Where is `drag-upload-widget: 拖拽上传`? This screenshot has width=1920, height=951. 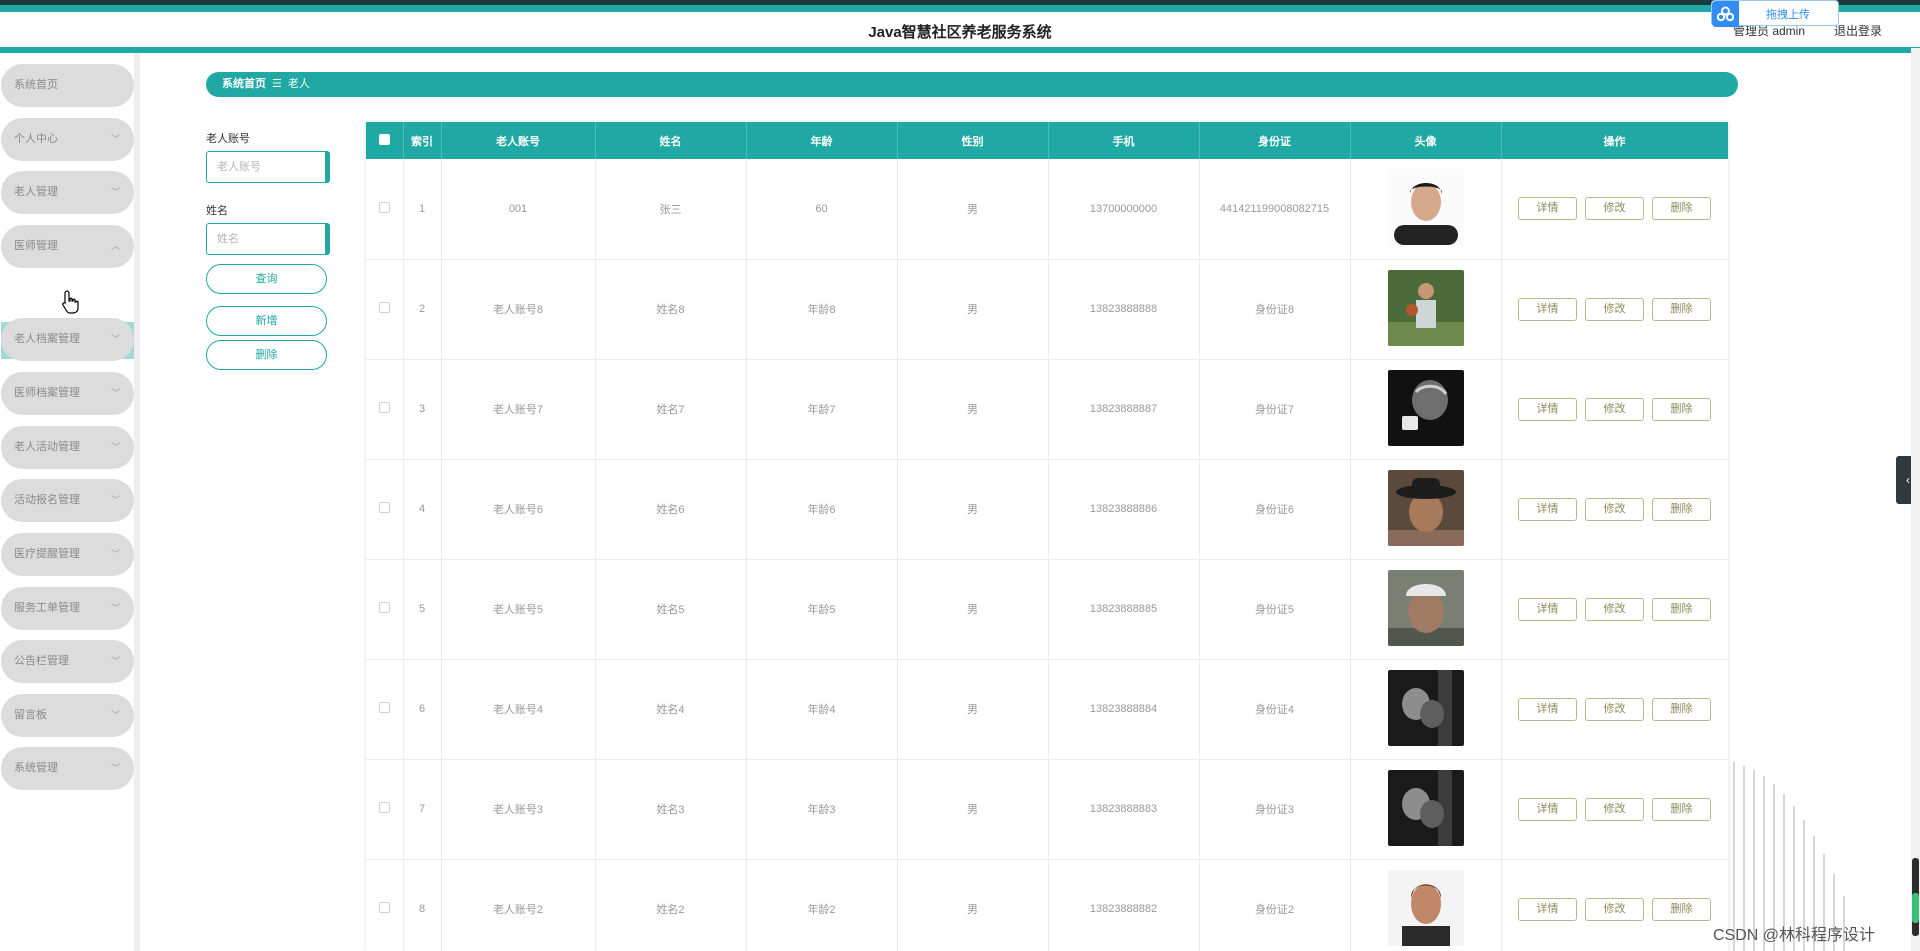 drag-upload-widget: 拖拽上传 is located at coordinates (1775, 13).